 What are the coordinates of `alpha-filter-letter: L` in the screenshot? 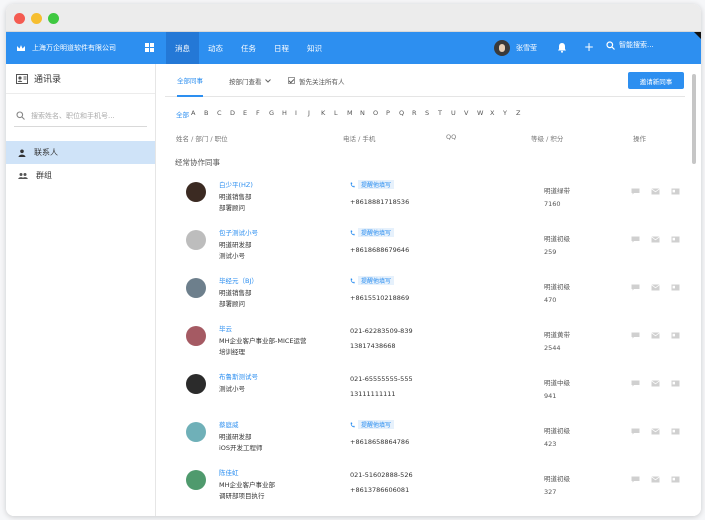 It's located at (340, 114).